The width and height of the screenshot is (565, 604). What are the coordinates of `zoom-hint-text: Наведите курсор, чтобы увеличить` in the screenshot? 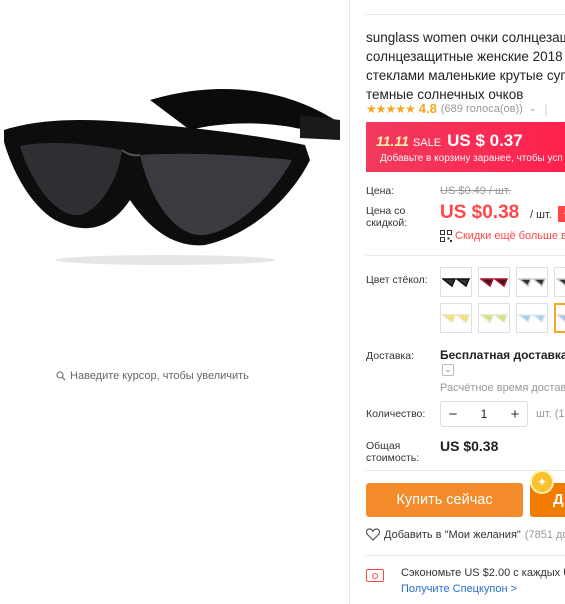 It's located at (159, 376).